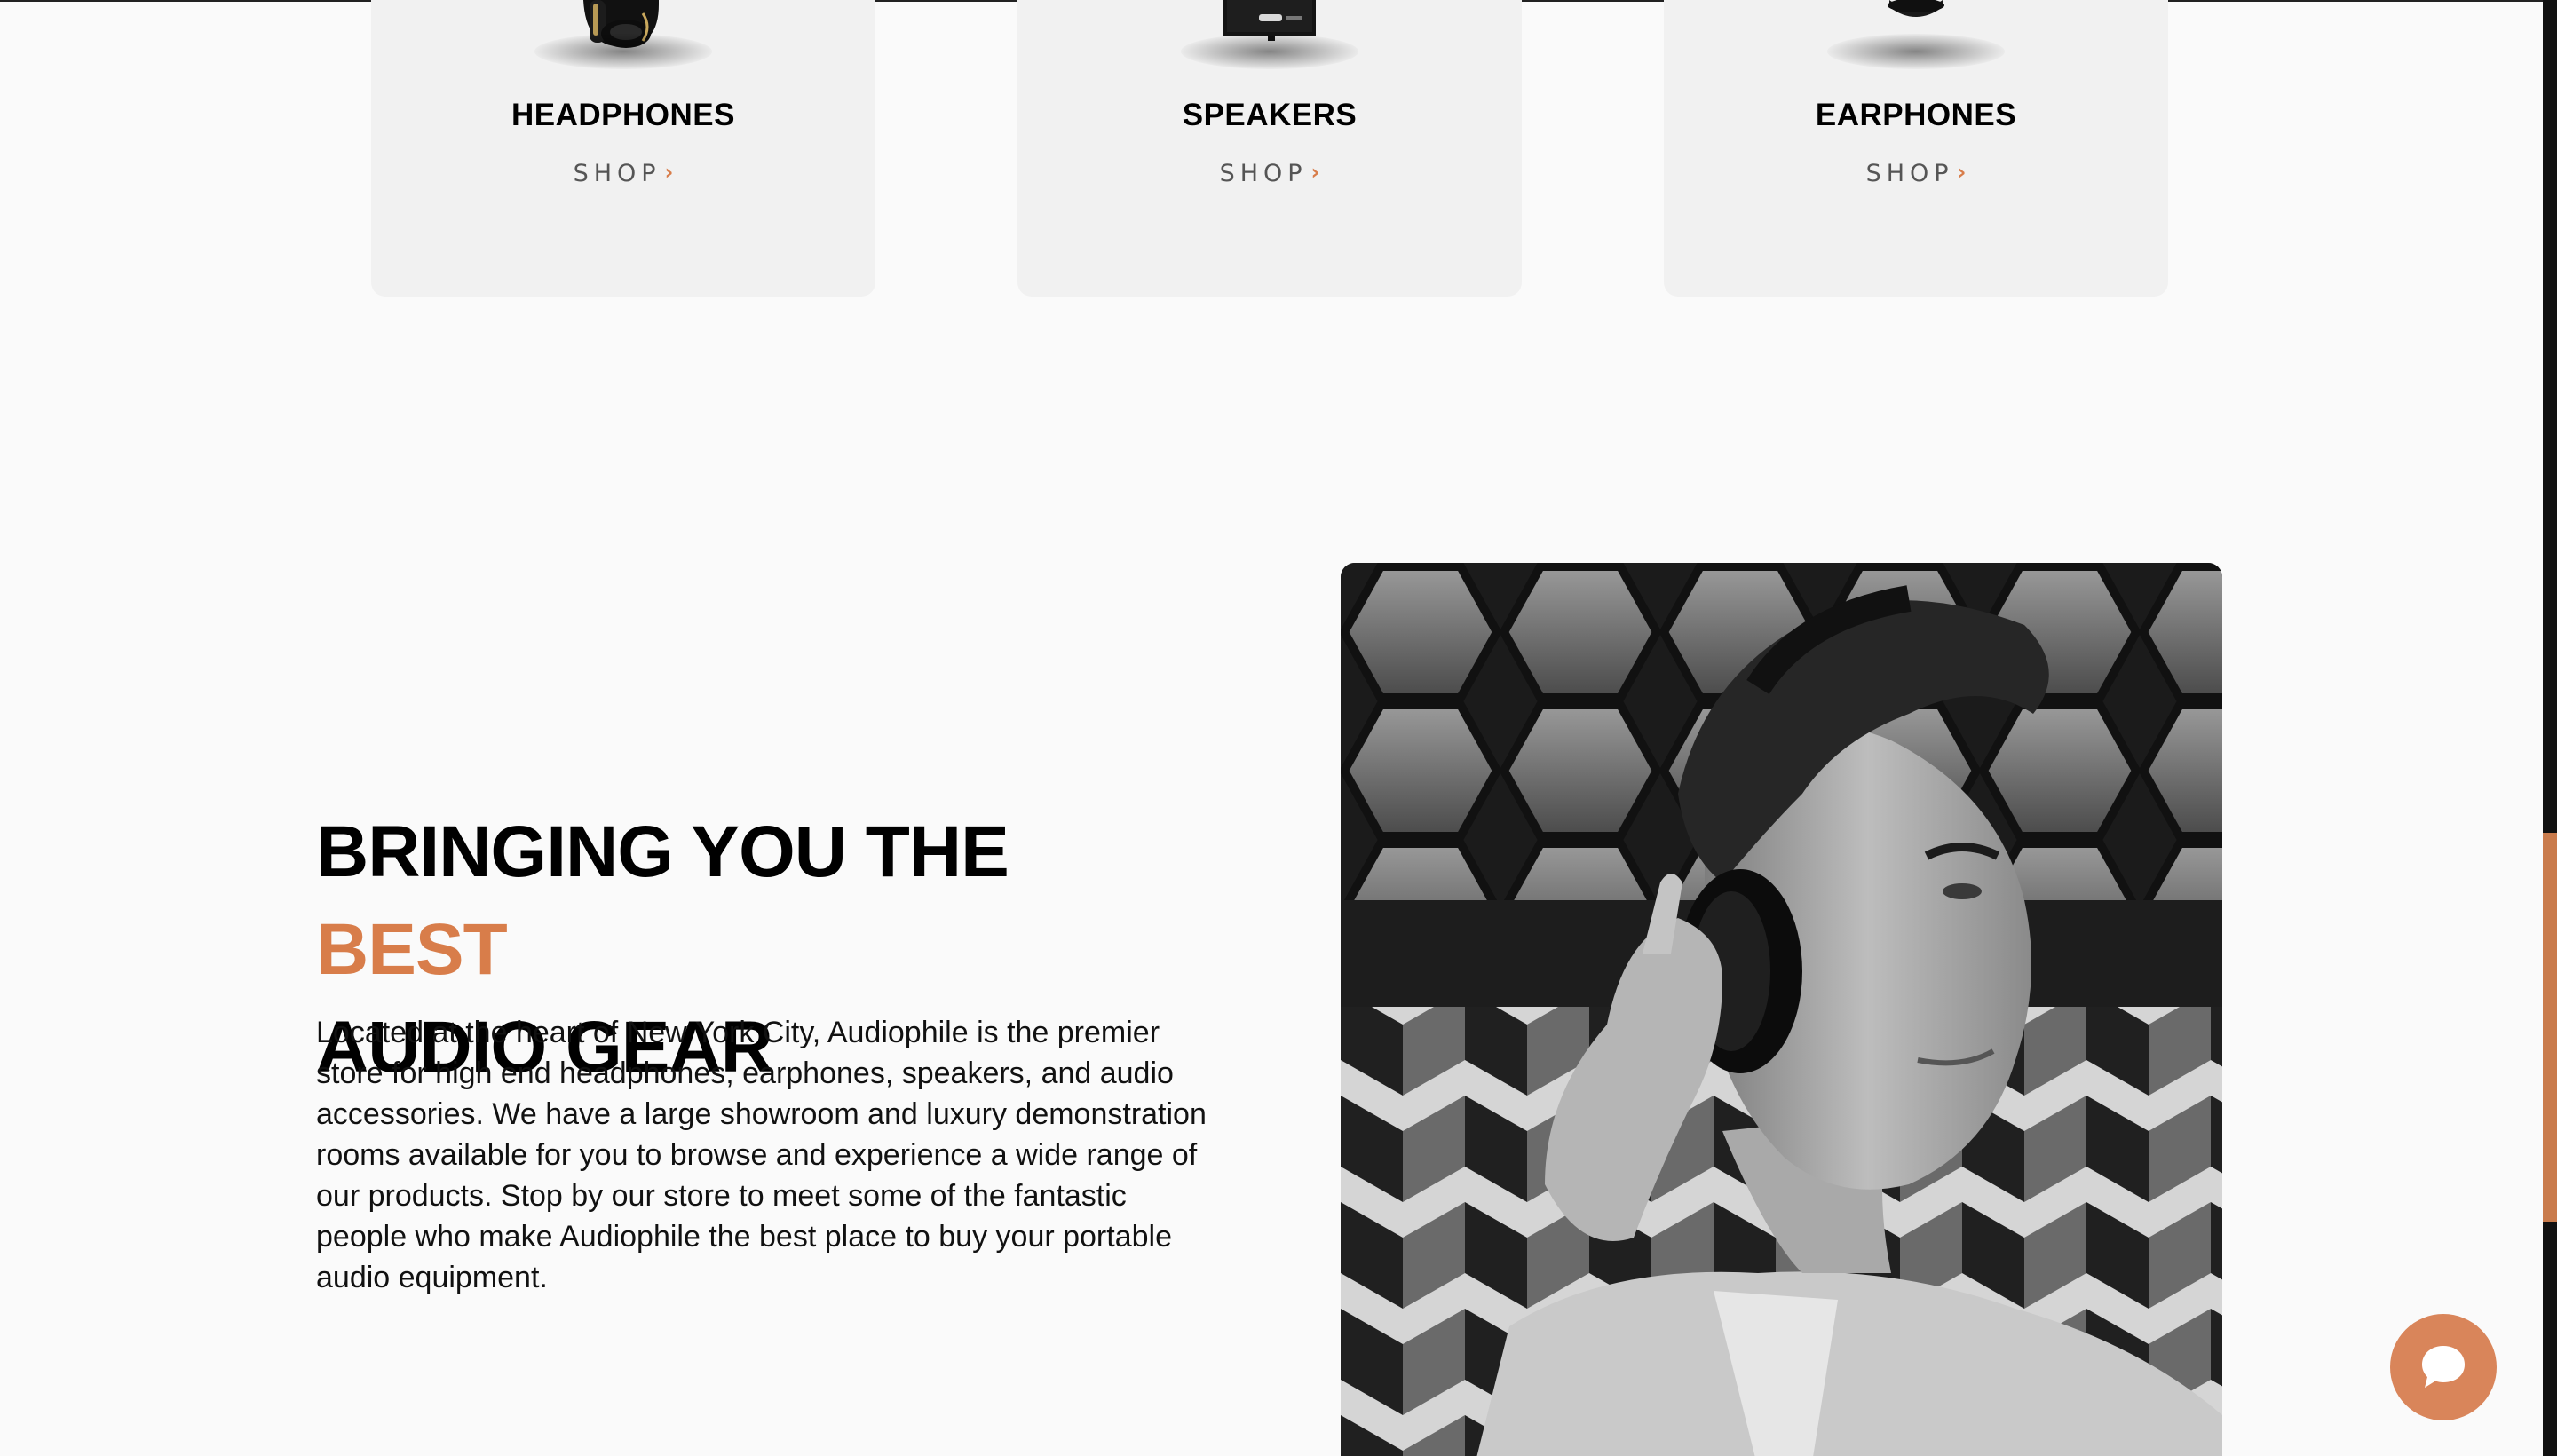 Image resolution: width=2557 pixels, height=1456 pixels. Describe the element at coordinates (2550, 1027) in the screenshot. I see `scrollbar-thumb` at that location.